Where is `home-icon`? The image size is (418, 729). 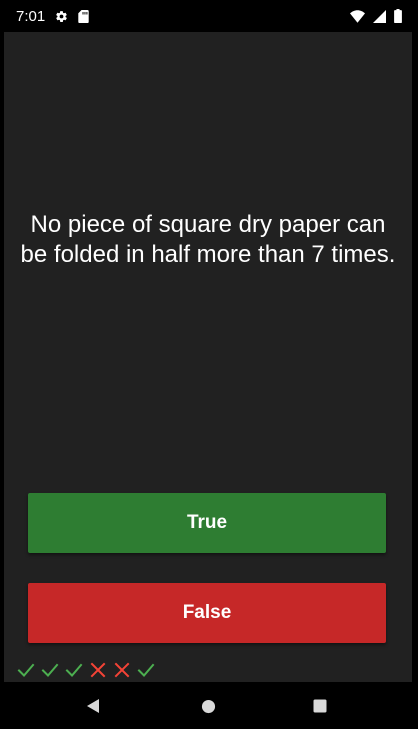 home-icon is located at coordinates (208, 706).